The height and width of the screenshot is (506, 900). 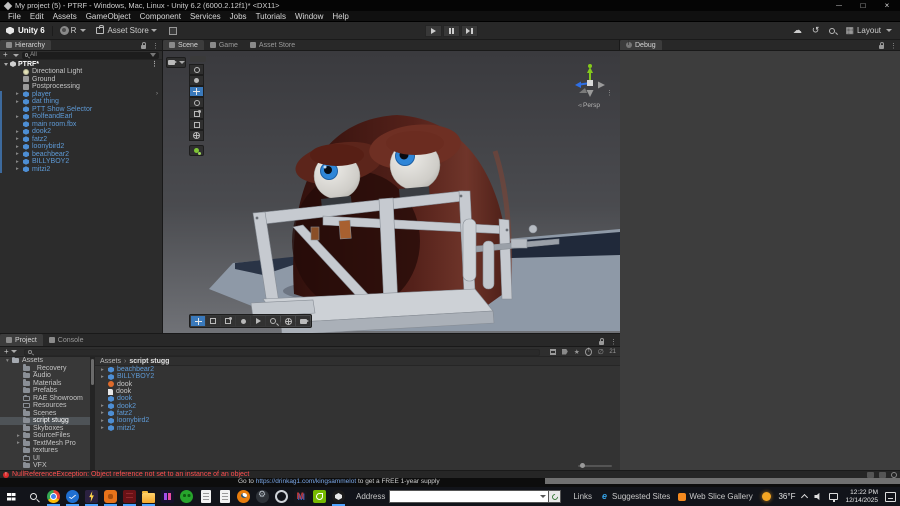 I want to click on grid-overlay-button, so click(x=213, y=321).